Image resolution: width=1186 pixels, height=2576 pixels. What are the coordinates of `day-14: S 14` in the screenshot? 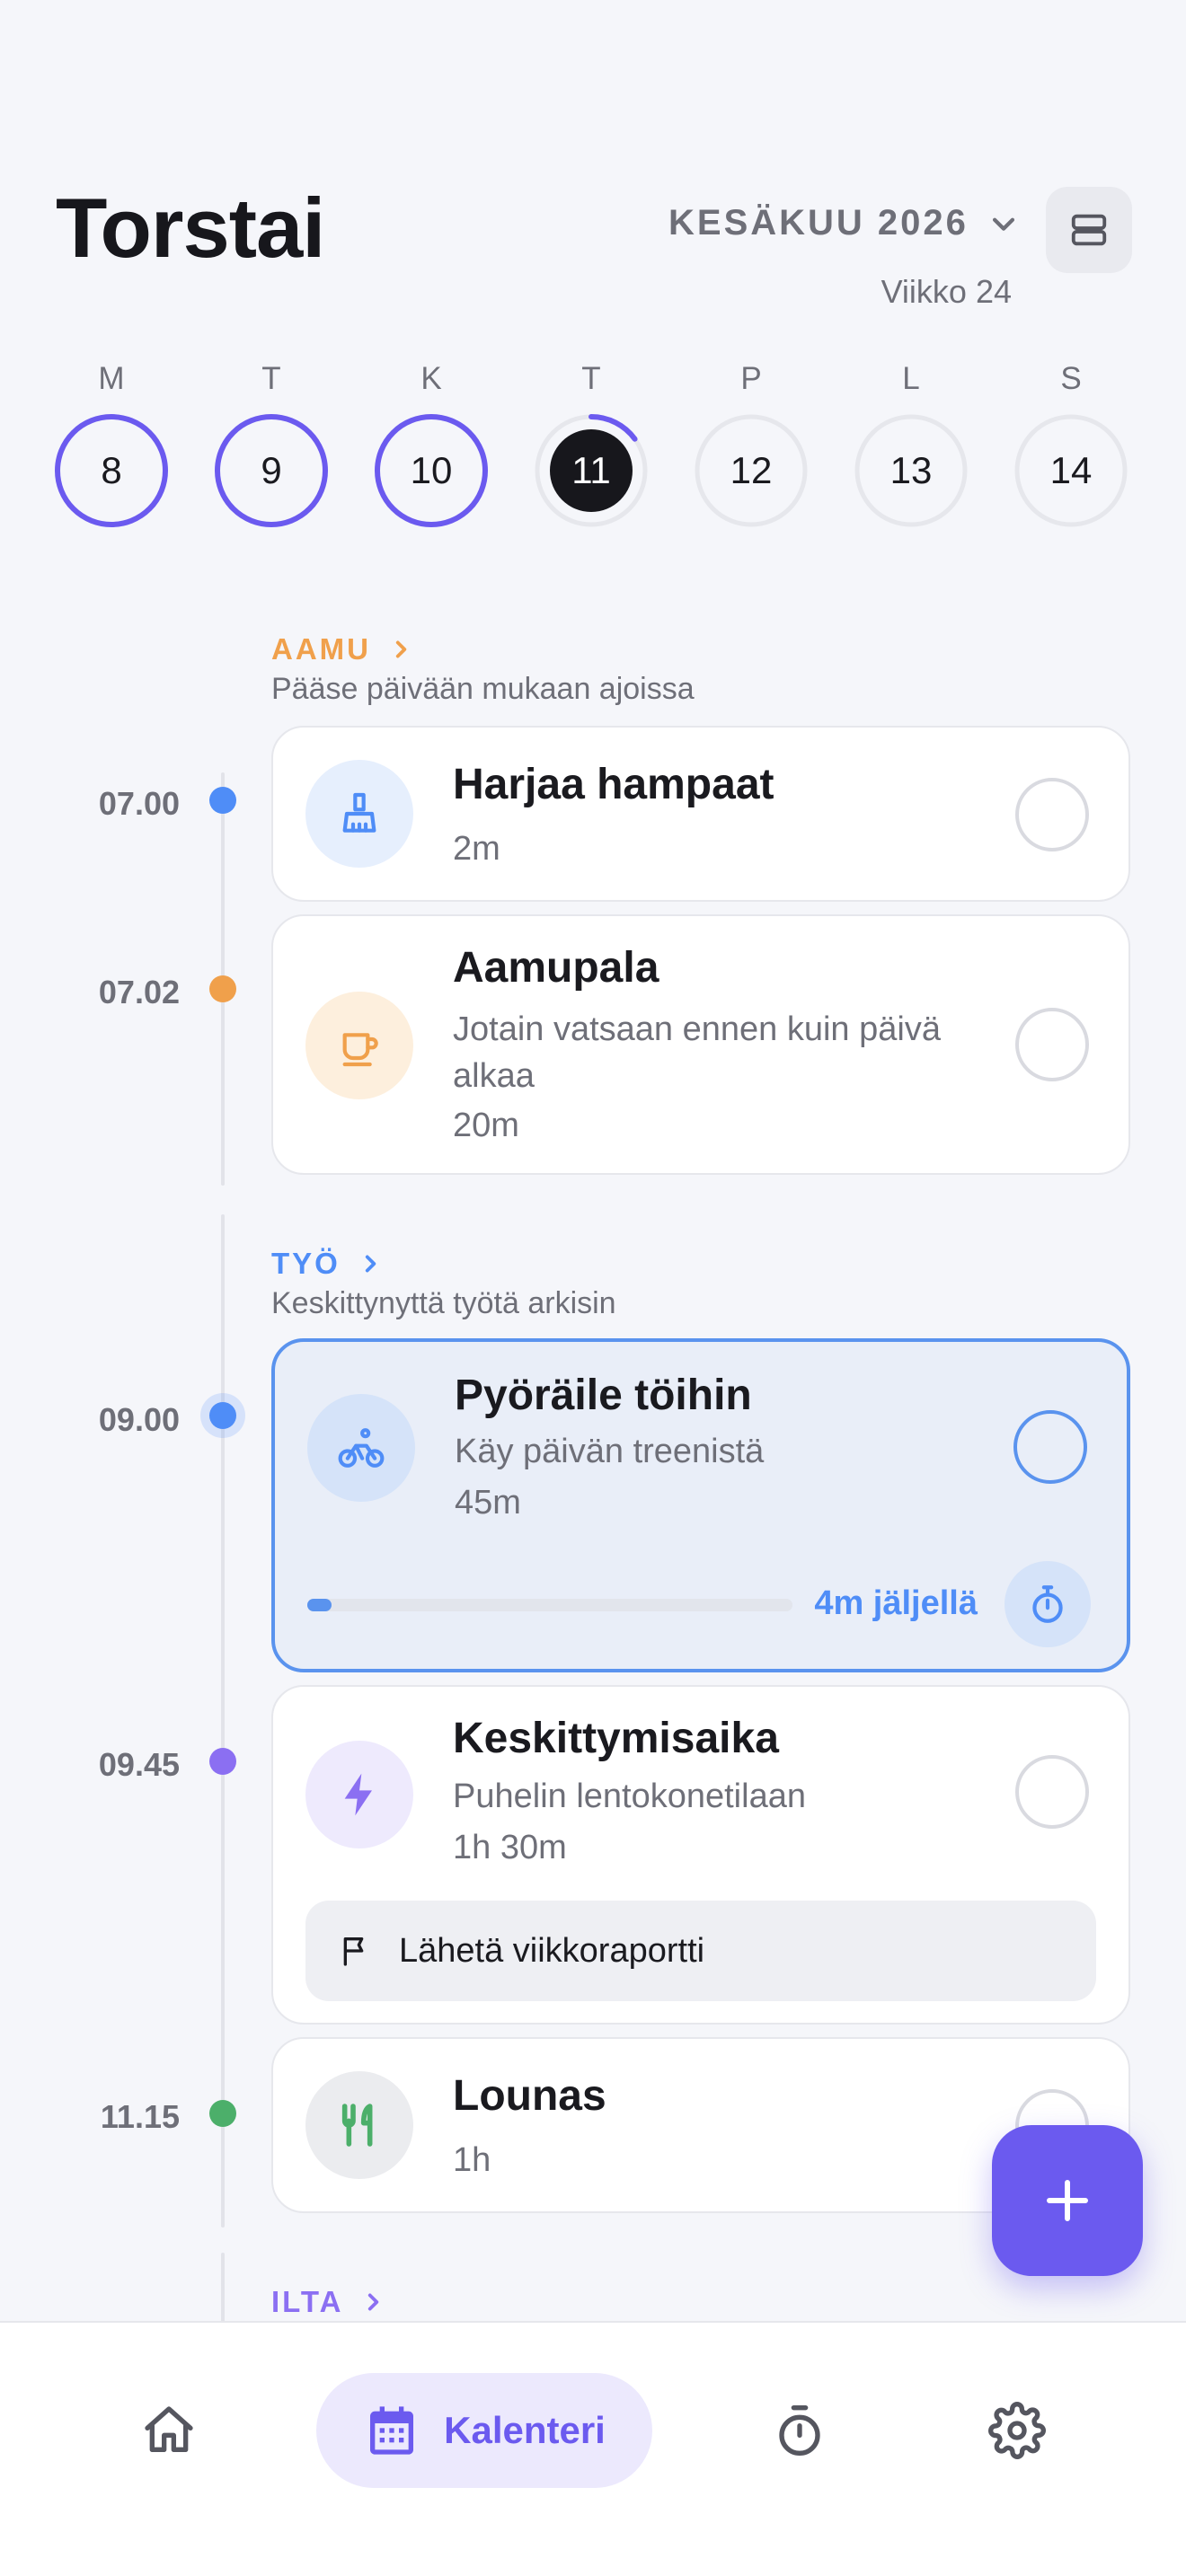 It's located at (1071, 444).